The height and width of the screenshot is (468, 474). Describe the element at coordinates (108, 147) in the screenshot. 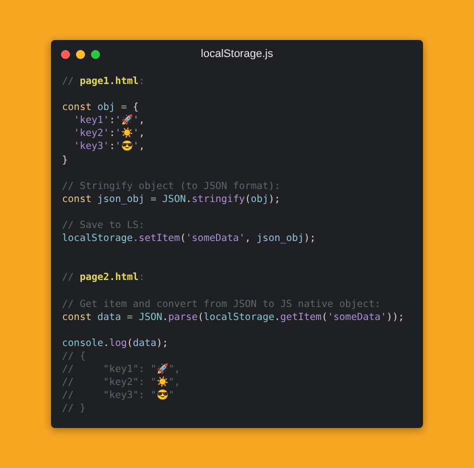

I see `code-line: 'key3':'😎',` at that location.